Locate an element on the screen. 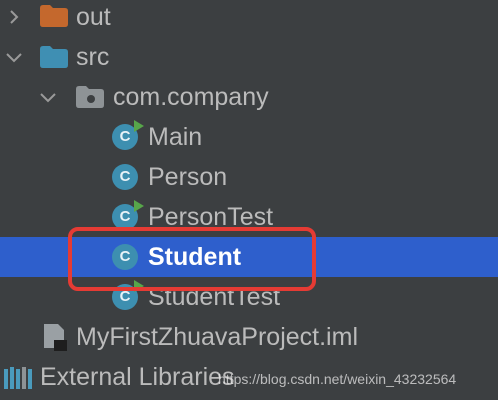  tree-item-label: PersonTest is located at coordinates (211, 217).